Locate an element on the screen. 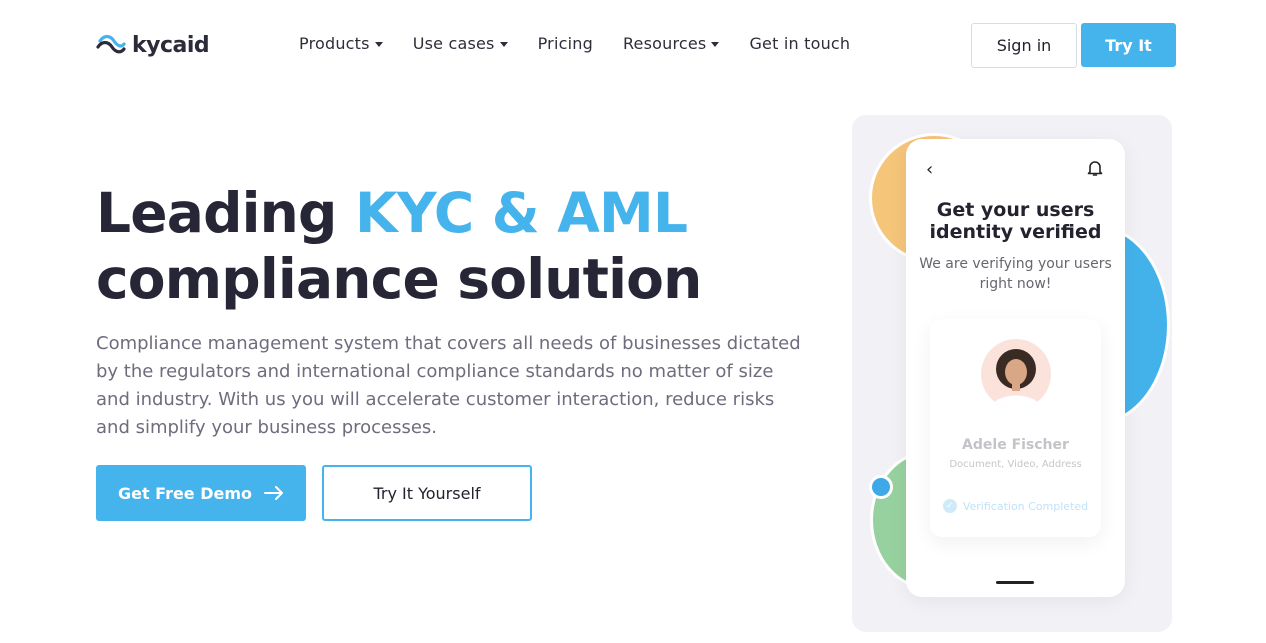 The image size is (1266, 643). try-it-yourself-button: Try It Yourself is located at coordinates (427, 493).